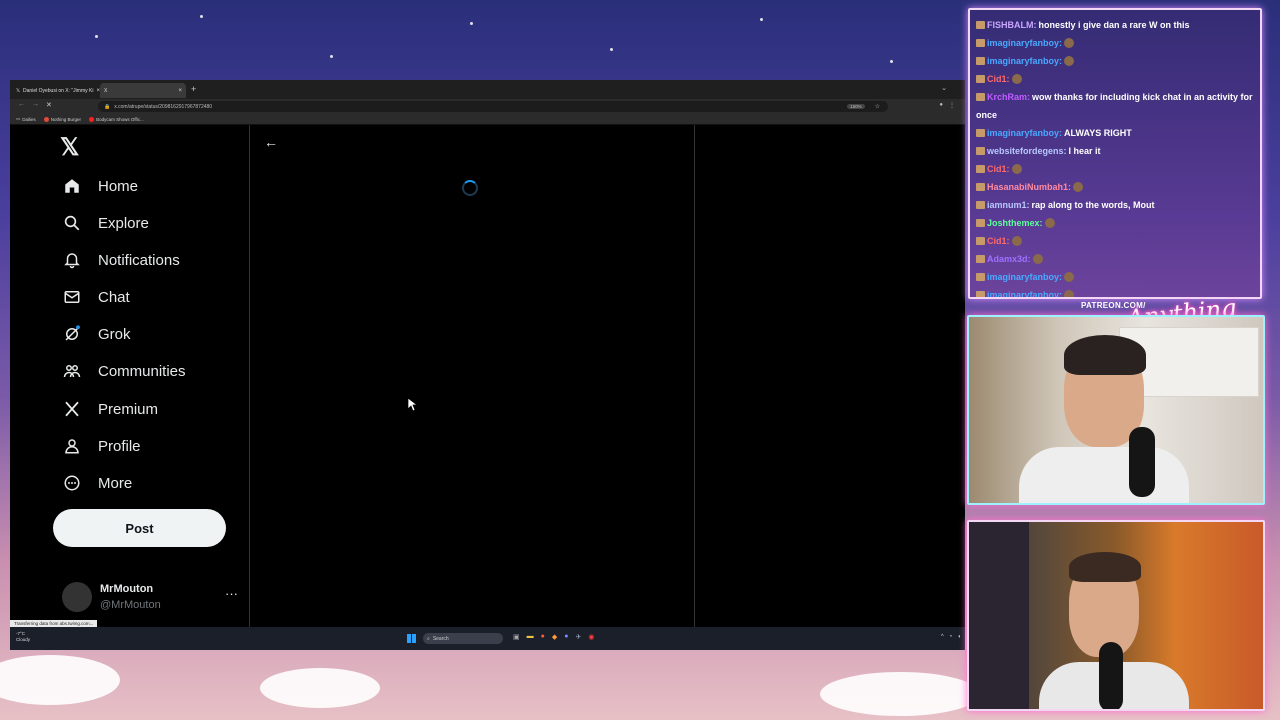 The image size is (1280, 720). I want to click on chat-text: I hear it, so click(1084, 151).